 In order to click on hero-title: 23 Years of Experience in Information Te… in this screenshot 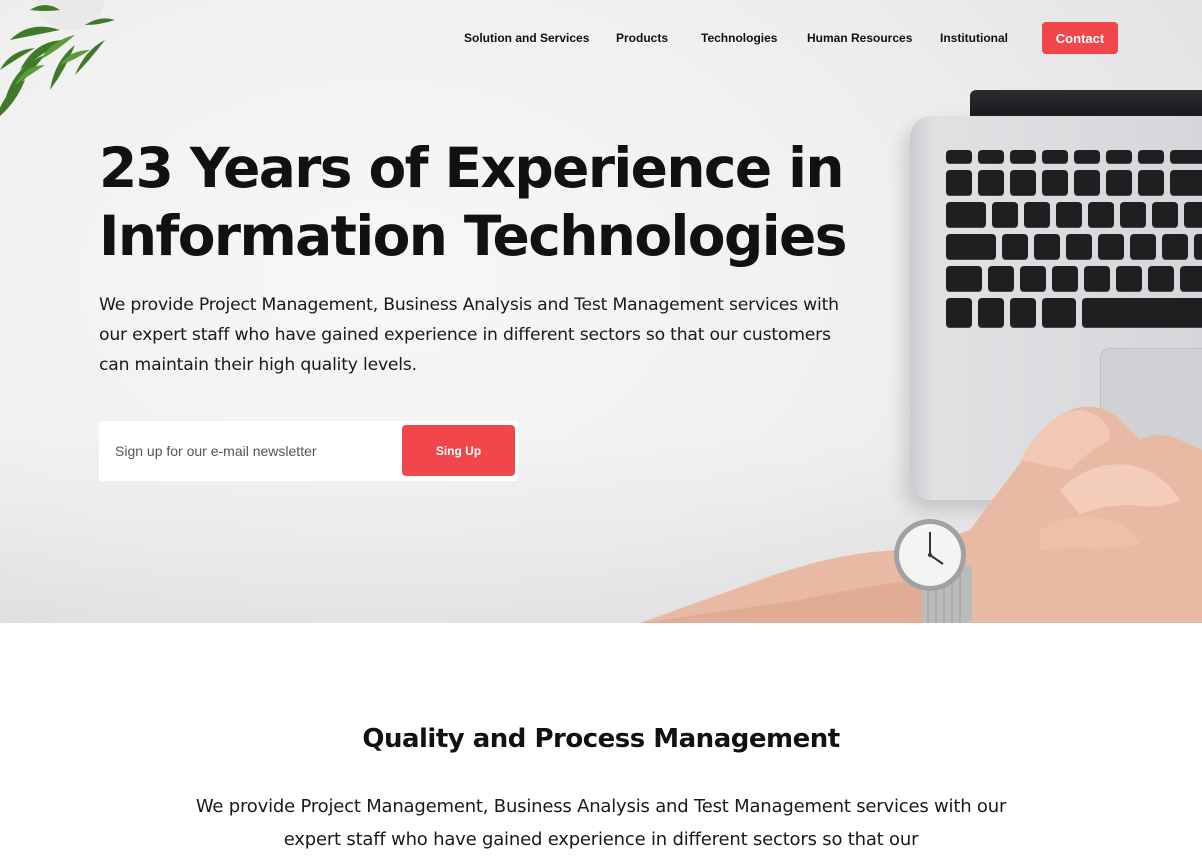, I will do `click(473, 202)`.